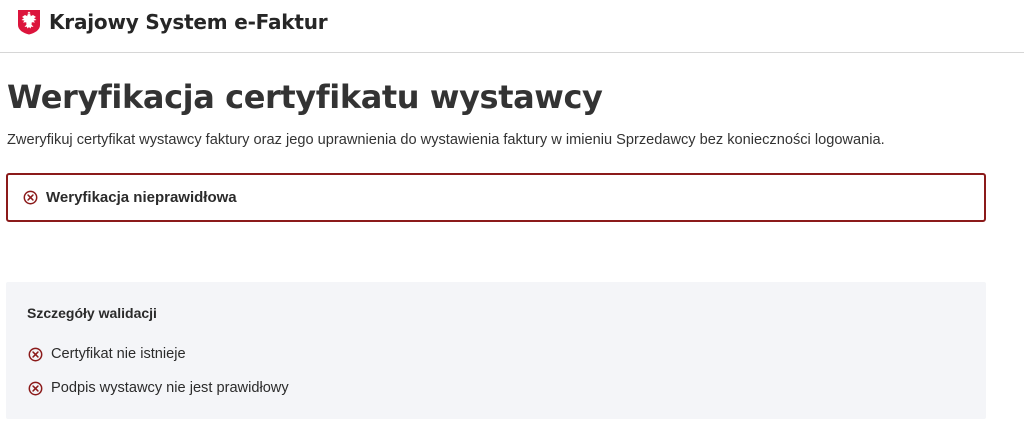 This screenshot has height=436, width=1024. What do you see at coordinates (118, 354) in the screenshot?
I see `validation-item-label: Certyfikat nie istnieje` at bounding box center [118, 354].